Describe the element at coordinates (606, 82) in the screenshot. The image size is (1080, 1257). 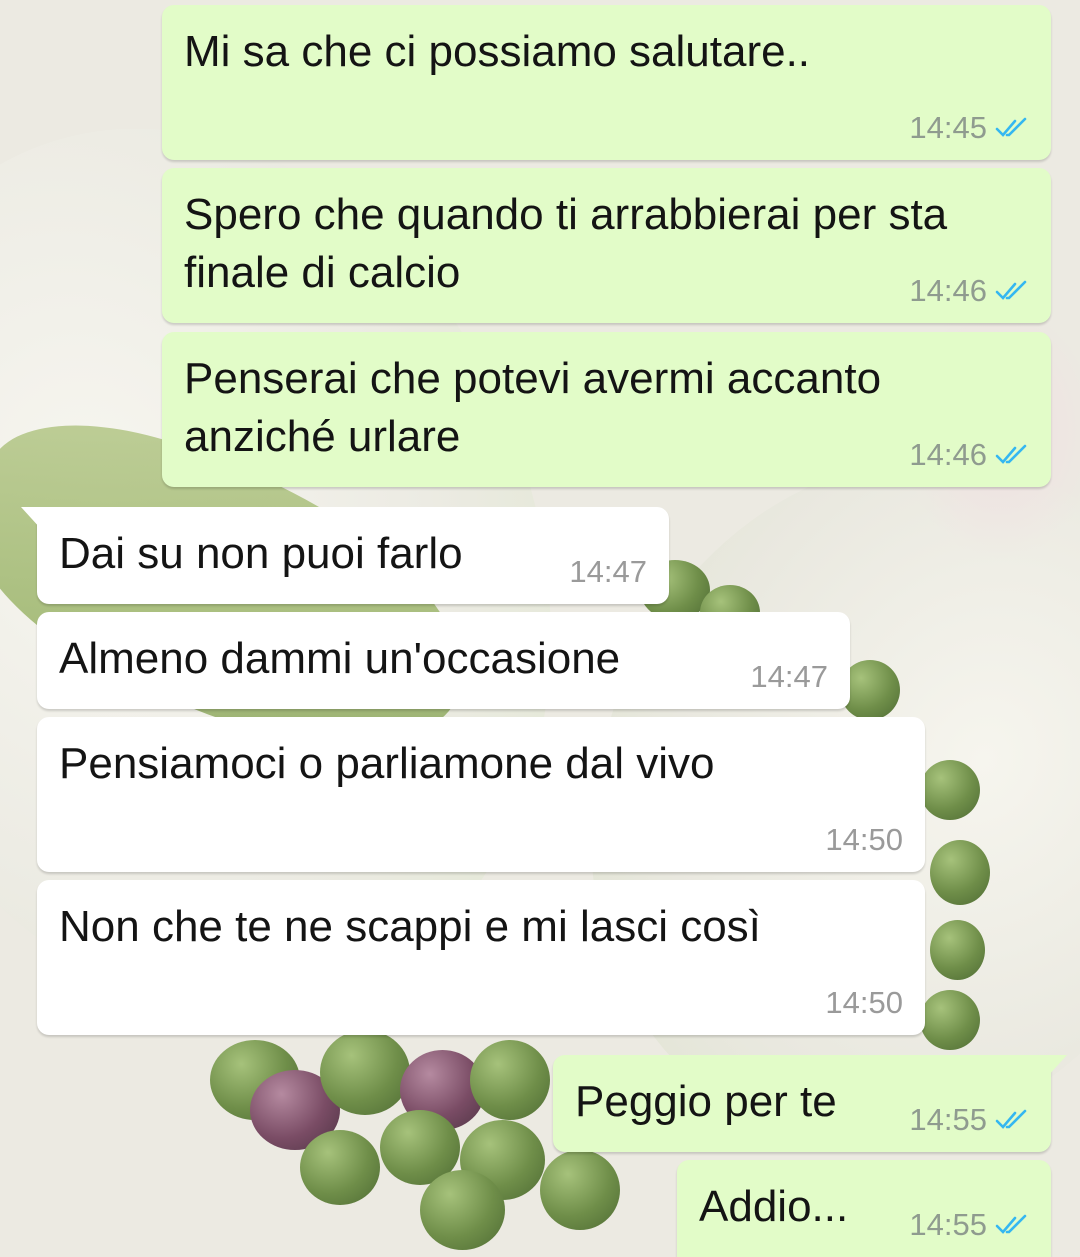
I see `message-bubble-outgoing: Mi sa che ci possiamo salutare.. 14:45` at that location.